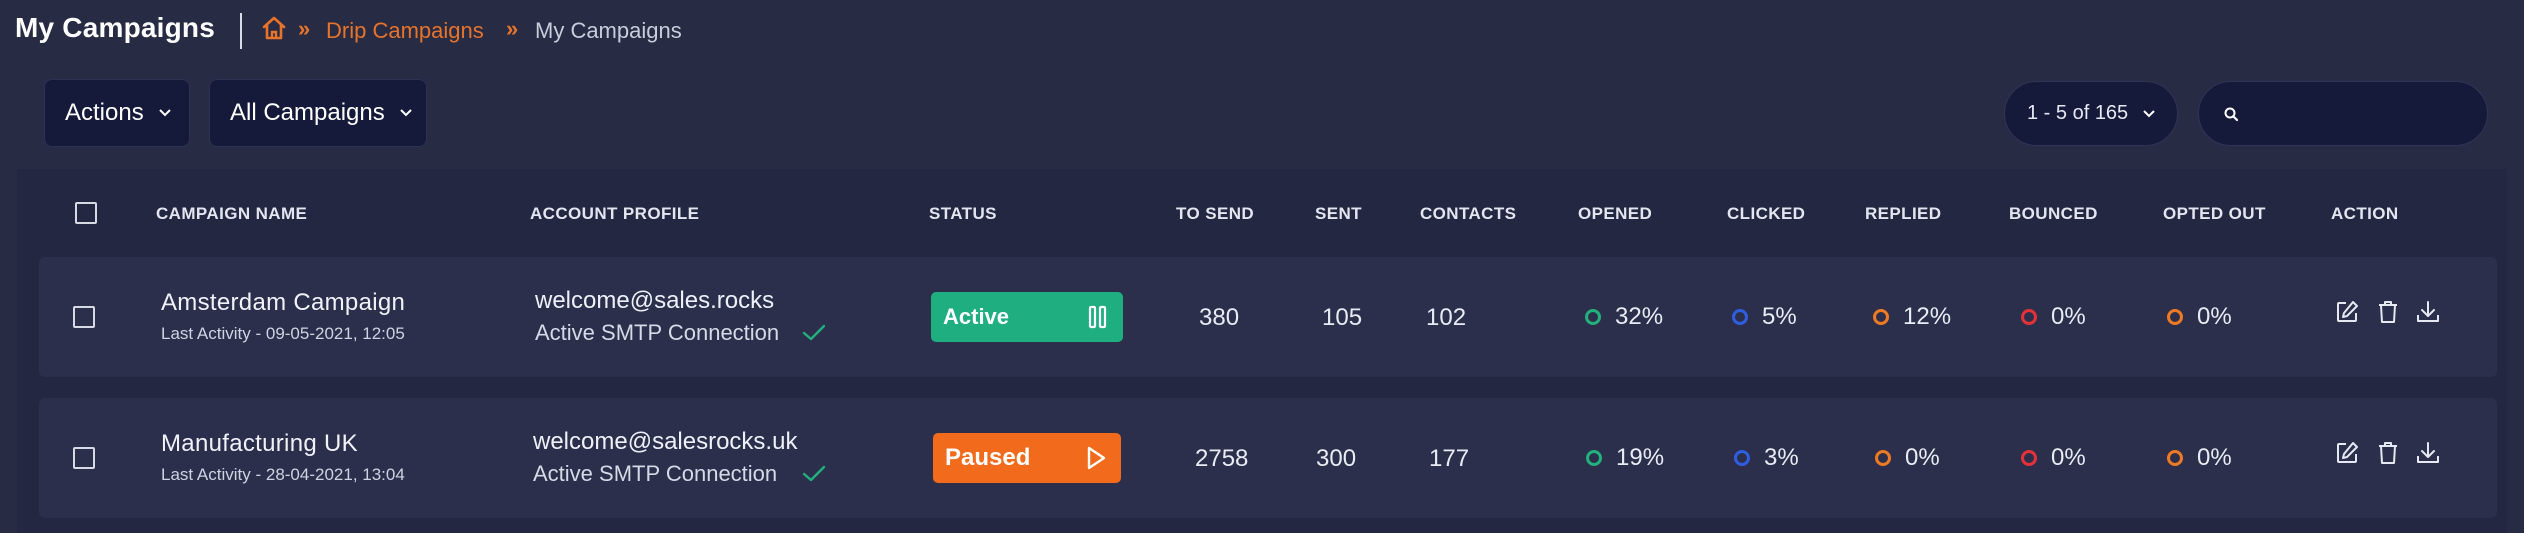 This screenshot has height=533, width=2524. What do you see at coordinates (2365, 114) in the screenshot?
I see `search-input` at bounding box center [2365, 114].